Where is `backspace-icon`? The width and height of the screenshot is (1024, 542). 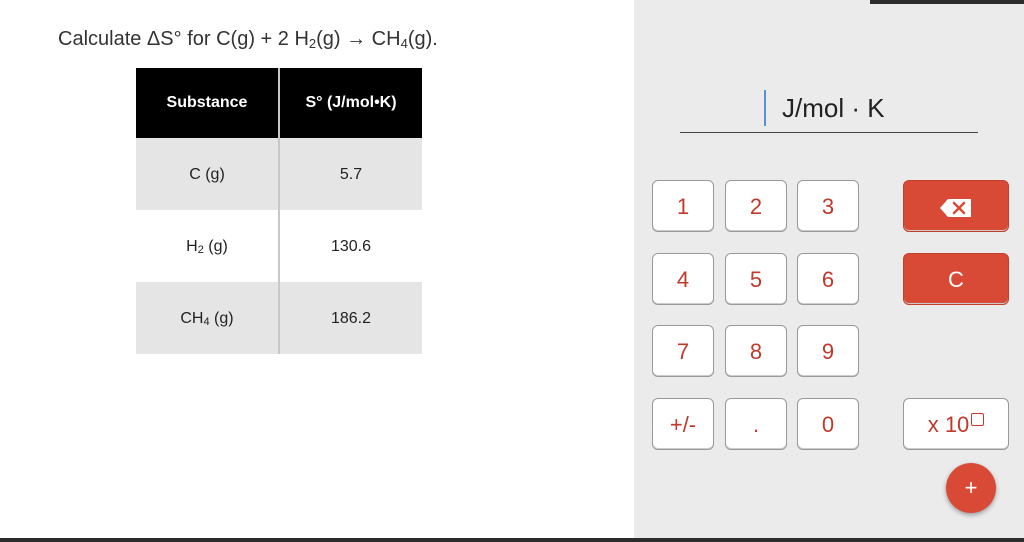 backspace-icon is located at coordinates (955, 208).